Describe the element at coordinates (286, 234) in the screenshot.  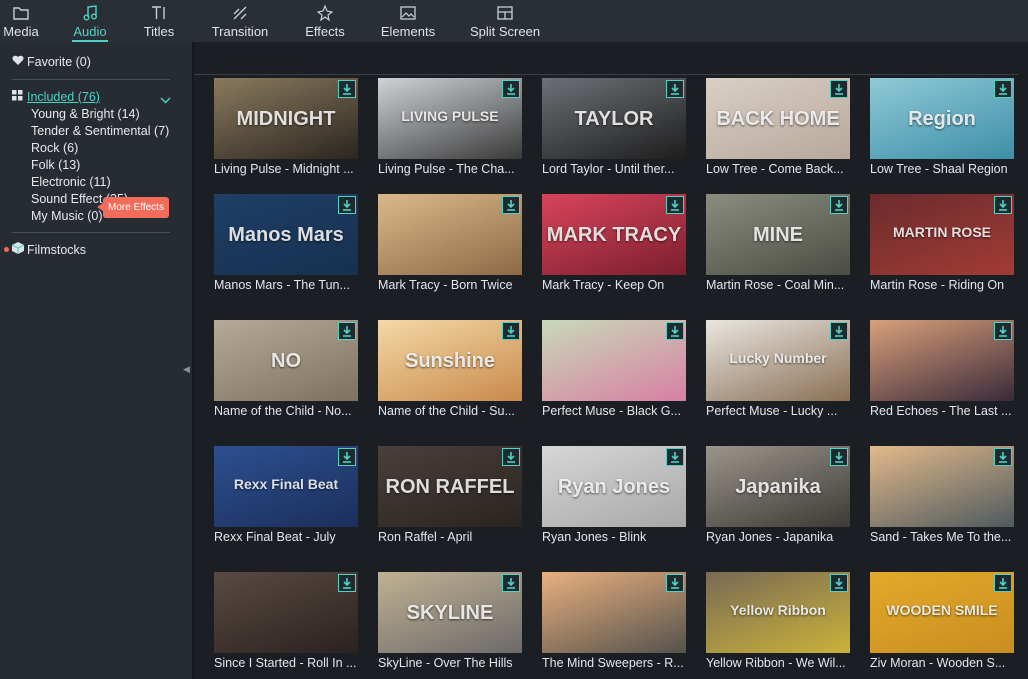
I see `track-thumbnail: Manos Mars` at that location.